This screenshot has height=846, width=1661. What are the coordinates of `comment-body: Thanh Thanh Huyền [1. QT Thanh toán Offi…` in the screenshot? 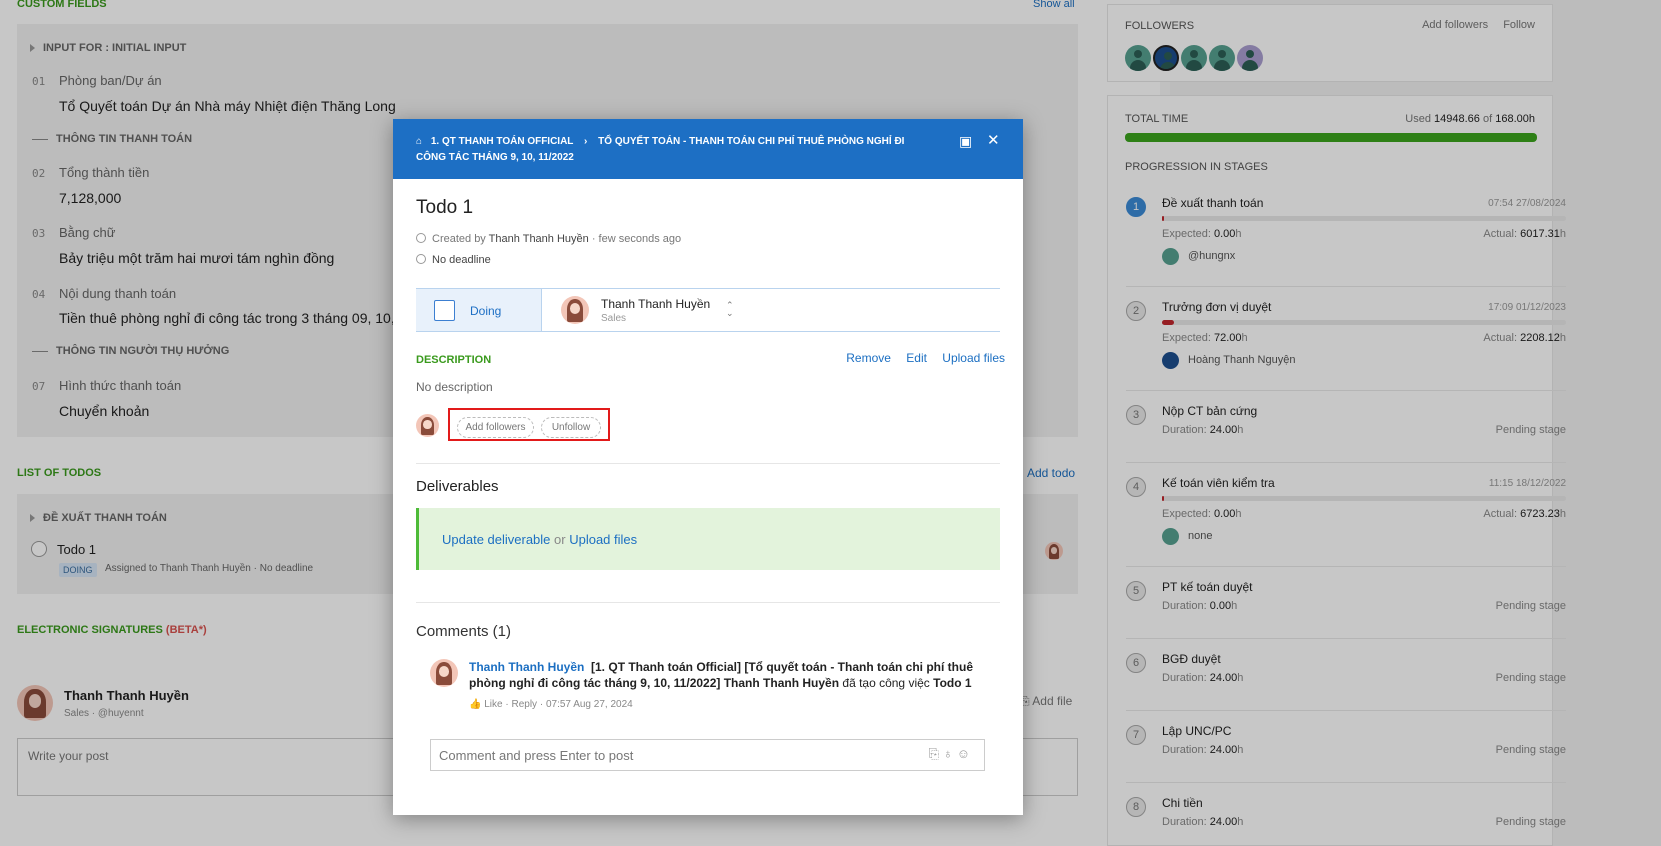 It's located at (724, 675).